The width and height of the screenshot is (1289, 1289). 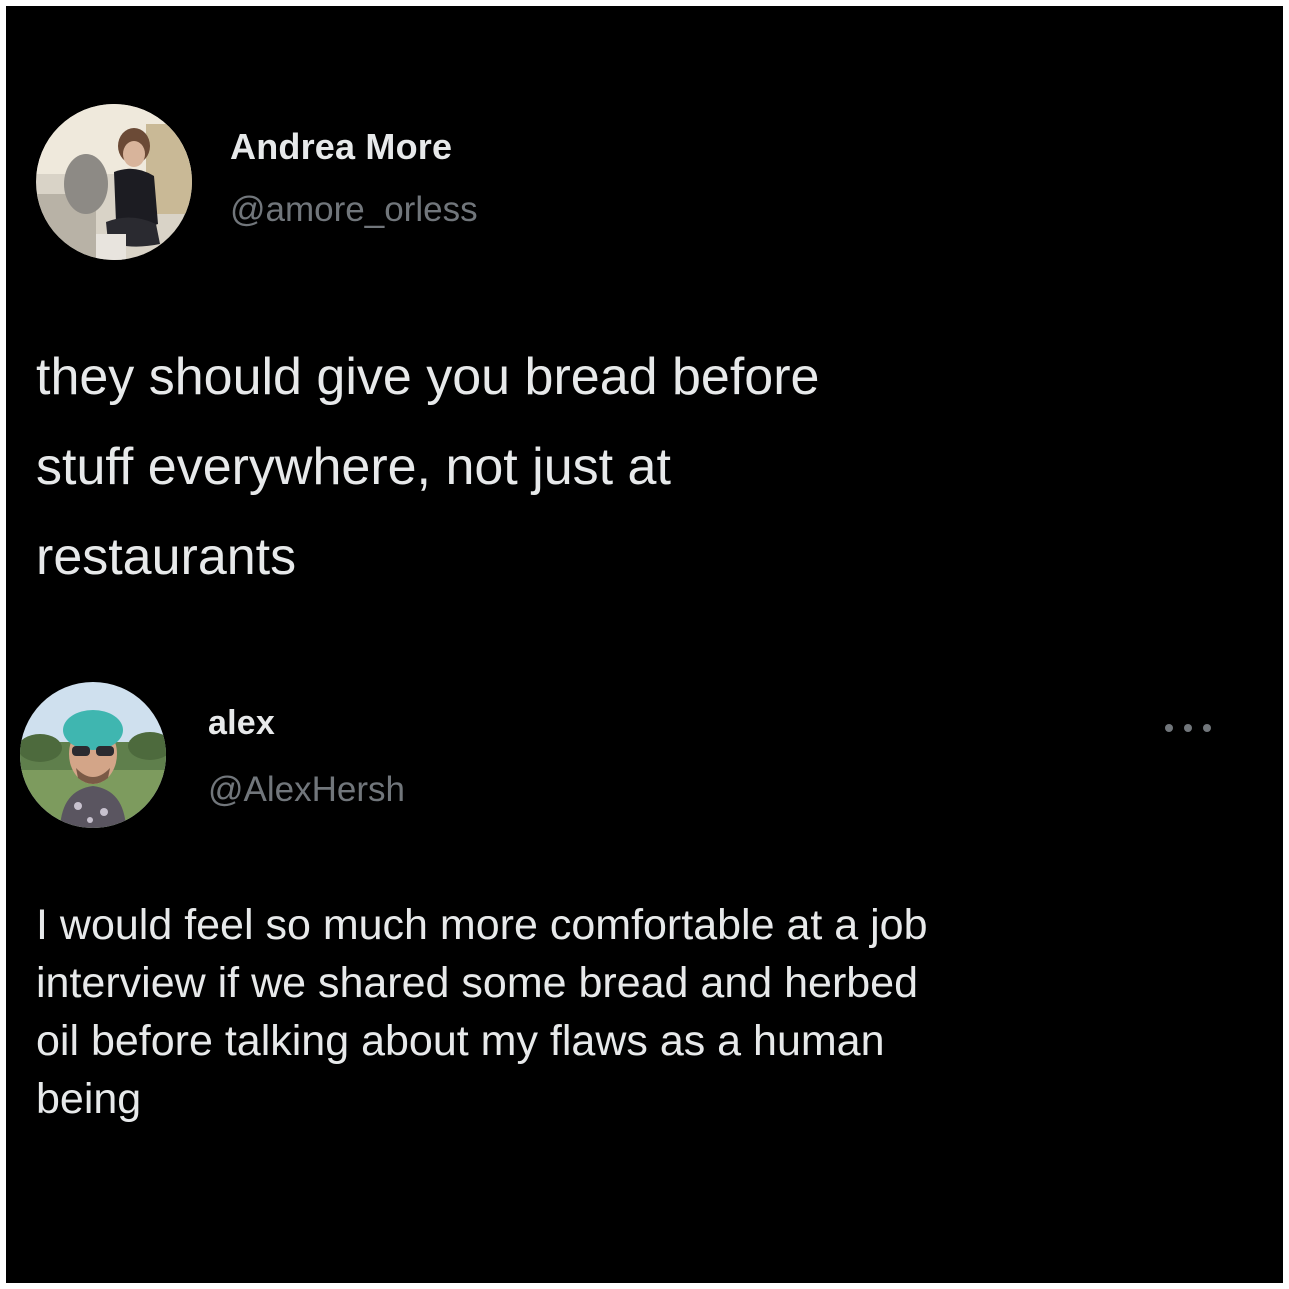 What do you see at coordinates (341, 147) in the screenshot?
I see `author-name: Andrea More` at bounding box center [341, 147].